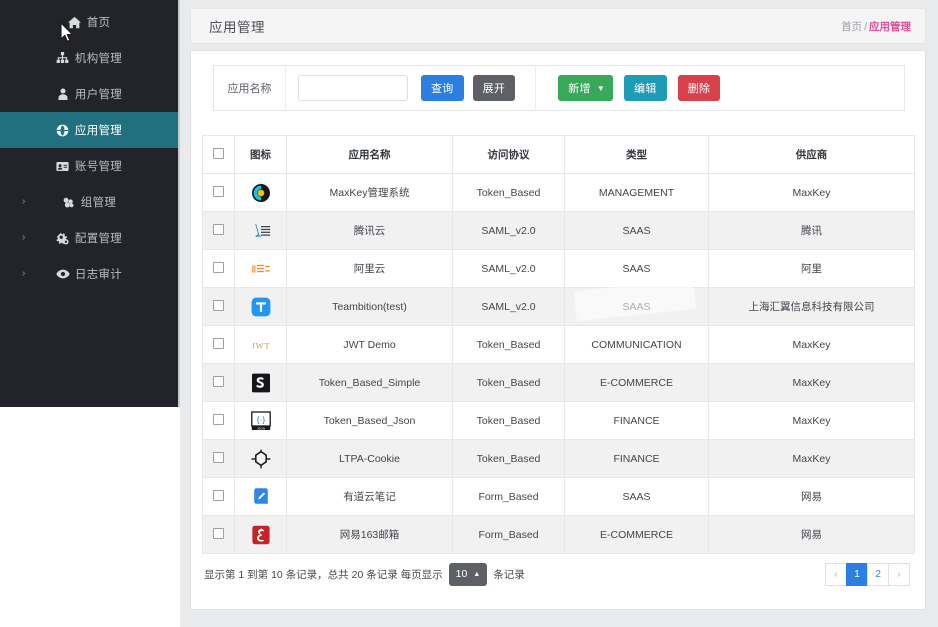 The image size is (938, 627). Describe the element at coordinates (876, 26) in the screenshot. I see `breadcrumb: 首页 / 应用管理` at that location.